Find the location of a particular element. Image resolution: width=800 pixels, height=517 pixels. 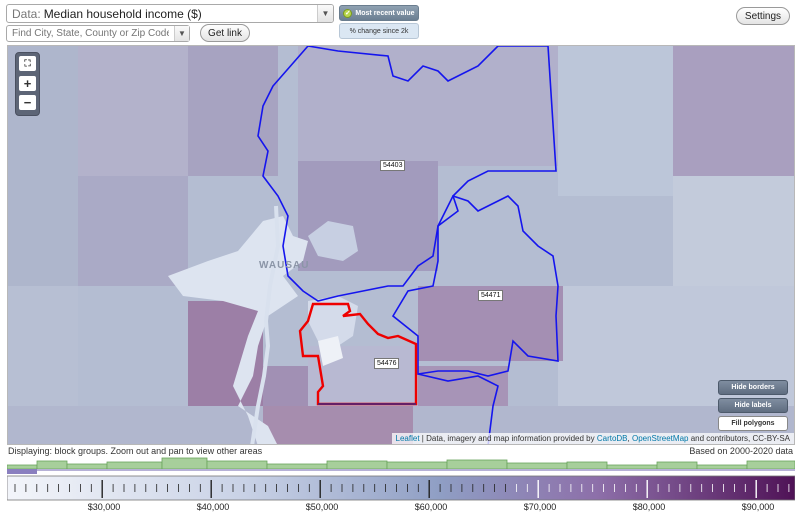

openstreetmap-link: OpenStreetMap is located at coordinates (660, 438).